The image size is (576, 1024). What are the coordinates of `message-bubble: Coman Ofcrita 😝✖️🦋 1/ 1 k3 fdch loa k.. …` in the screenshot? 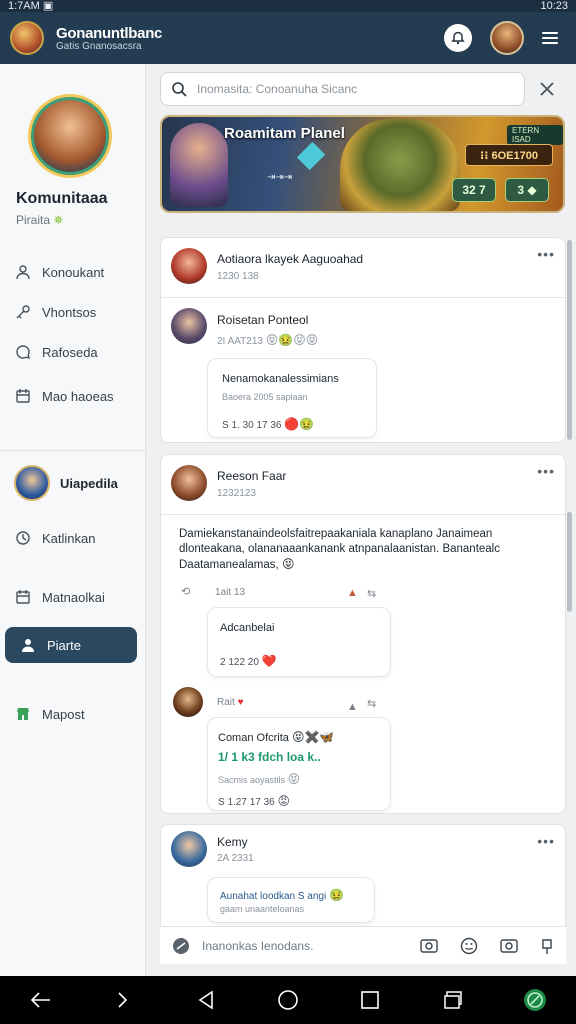 It's located at (299, 764).